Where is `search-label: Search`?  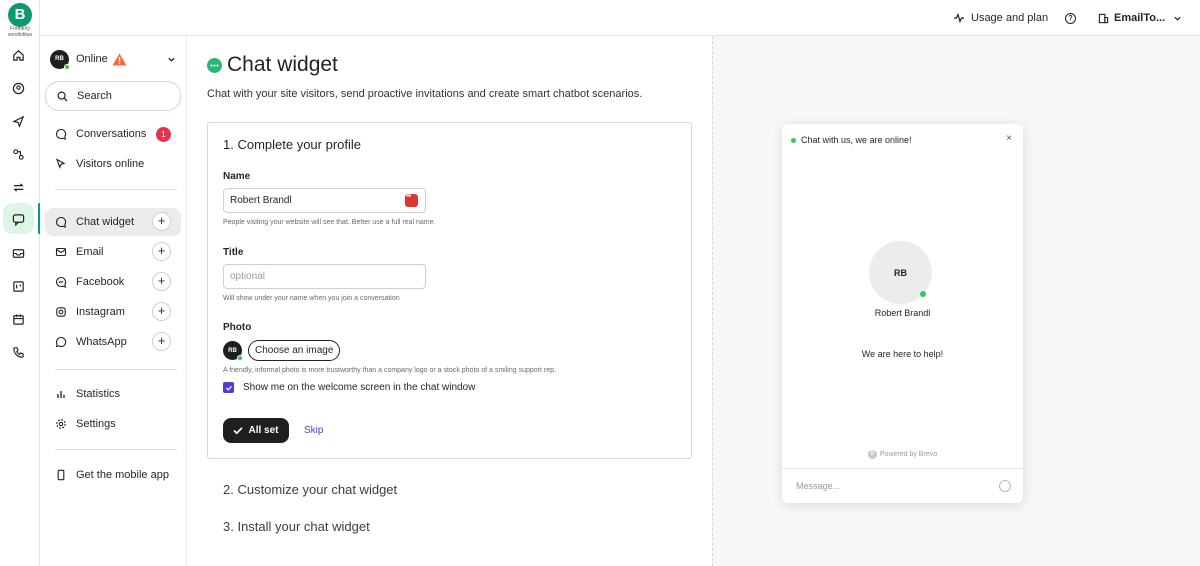
search-label: Search is located at coordinates (94, 96).